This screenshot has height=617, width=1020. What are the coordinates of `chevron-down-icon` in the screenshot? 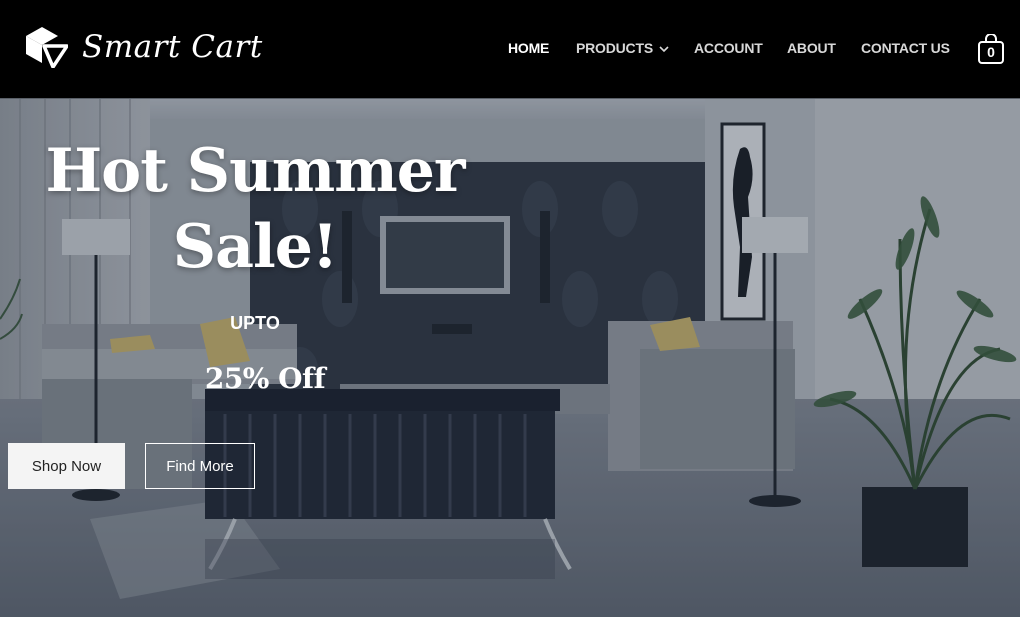 It's located at (664, 49).